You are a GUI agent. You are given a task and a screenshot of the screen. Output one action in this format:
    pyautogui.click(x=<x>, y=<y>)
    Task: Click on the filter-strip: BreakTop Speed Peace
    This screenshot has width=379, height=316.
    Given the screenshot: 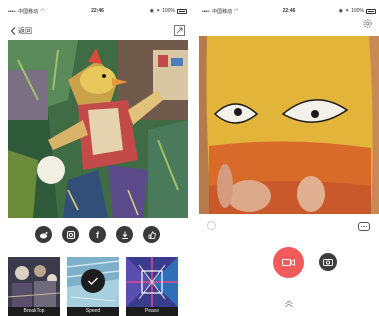 What is the action you would take?
    pyautogui.click(x=99, y=286)
    